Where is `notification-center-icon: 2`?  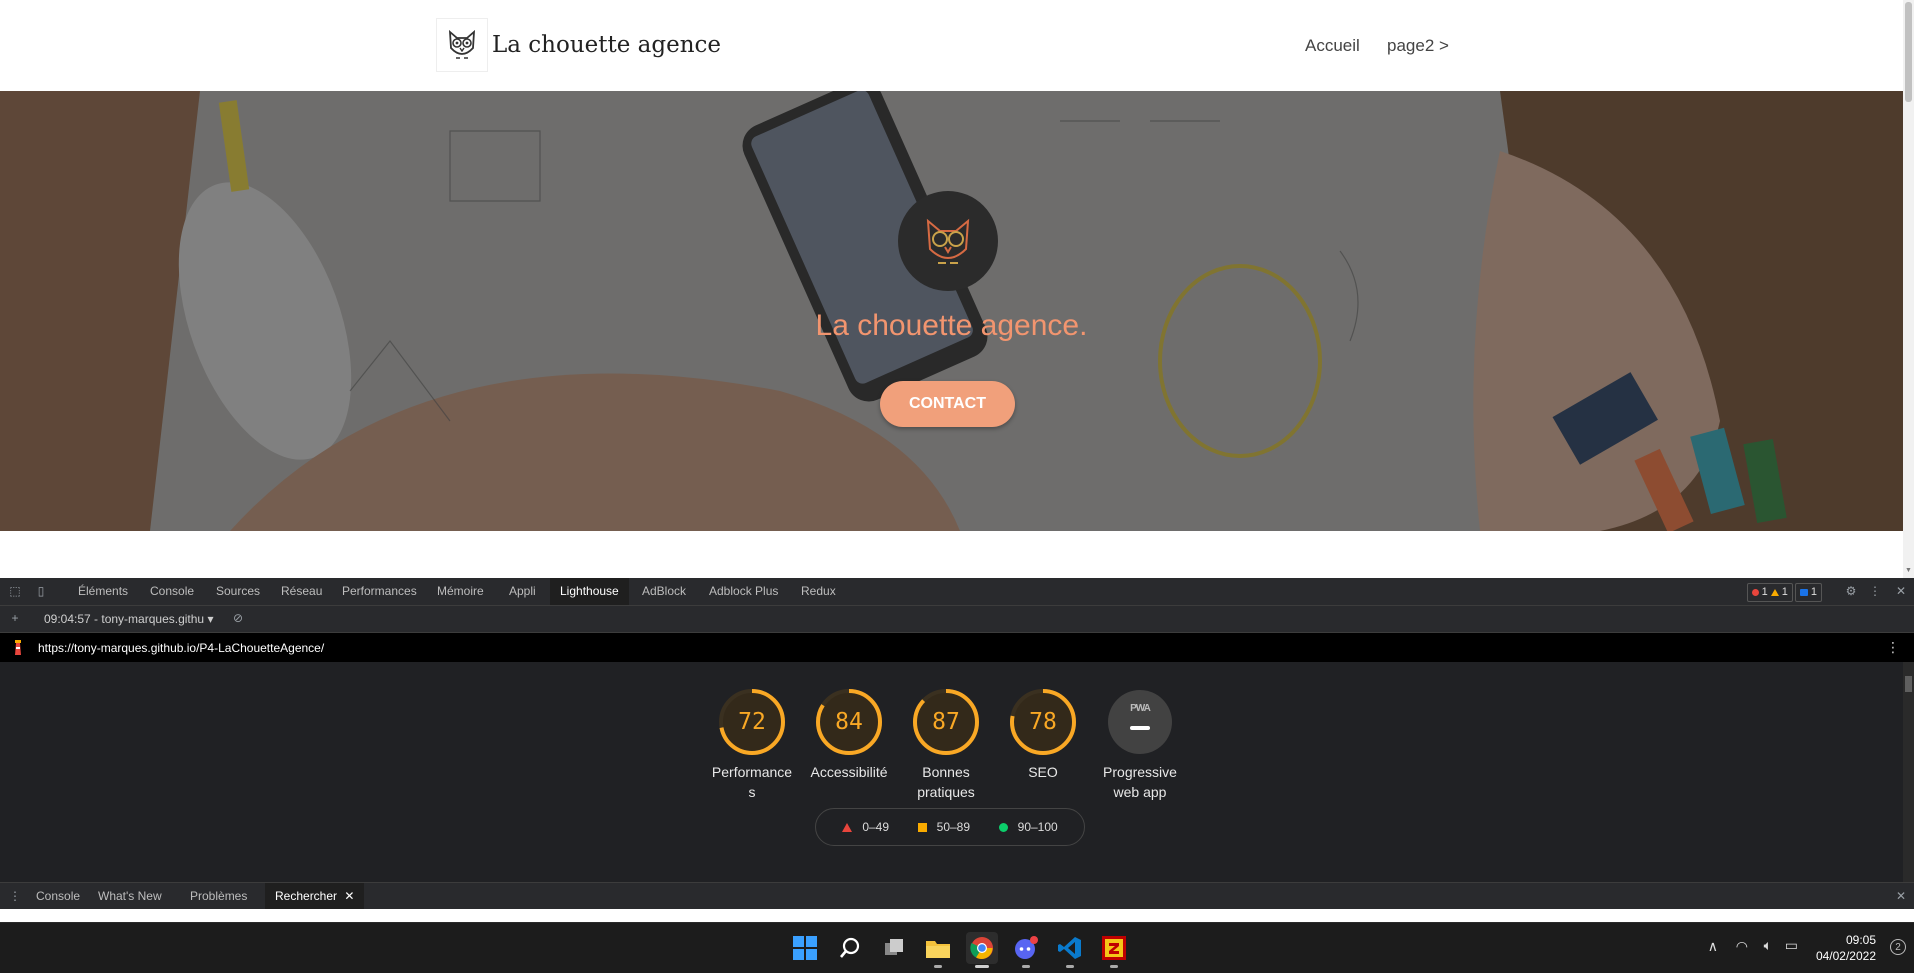 notification-center-icon: 2 is located at coordinates (1898, 947).